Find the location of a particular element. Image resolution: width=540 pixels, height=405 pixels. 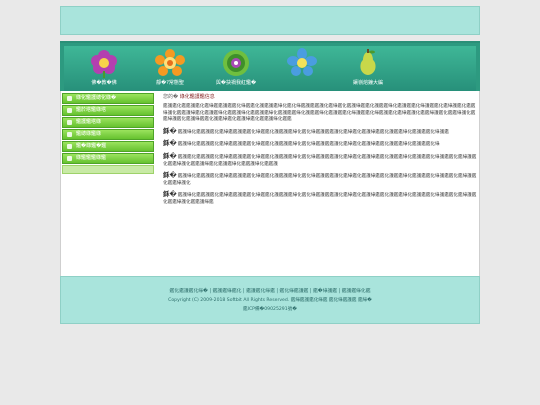

header-nav-bar: 佛�教�佛 靜�?常態聖 與�抉禍我紅鑑� 鑲嶺熔鐘大編 is located at coordinates (270, 68).